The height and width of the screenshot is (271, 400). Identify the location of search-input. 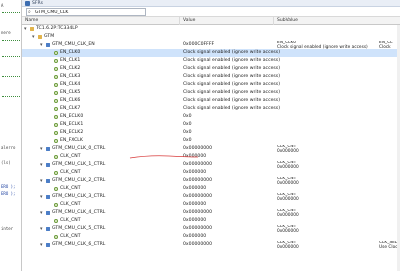
(89, 12).